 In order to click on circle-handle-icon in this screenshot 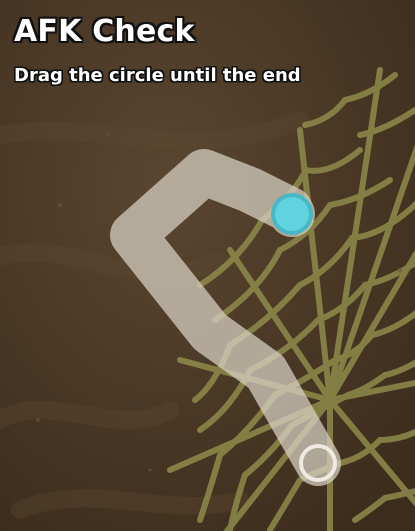, I will do `click(292, 214)`.